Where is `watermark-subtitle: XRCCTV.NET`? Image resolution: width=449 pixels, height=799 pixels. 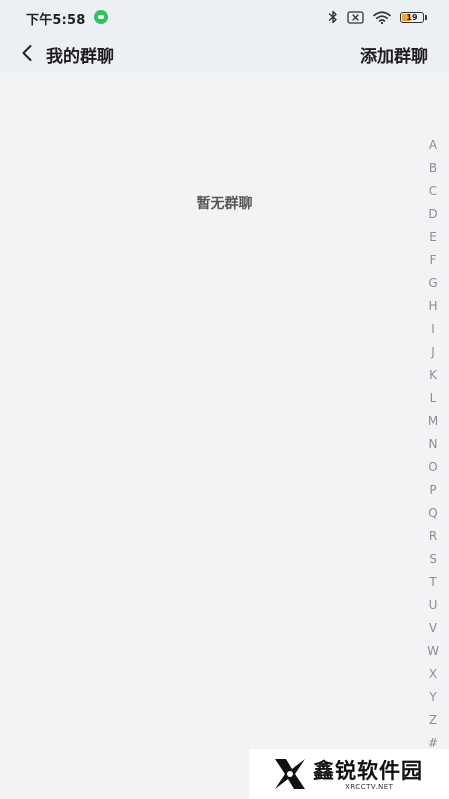 watermark-subtitle: XRCCTV.NET is located at coordinates (369, 787).